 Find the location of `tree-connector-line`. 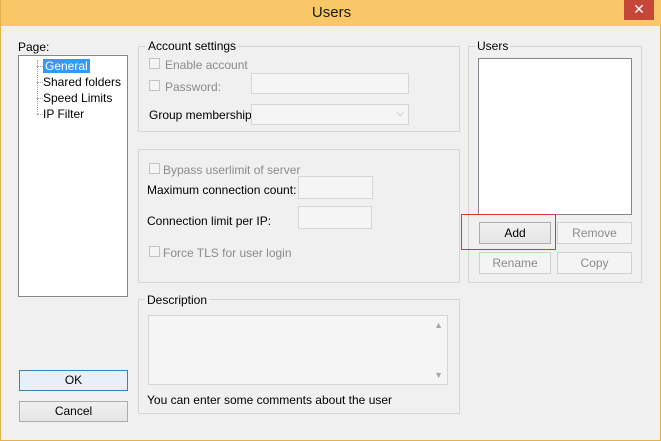

tree-connector-line is located at coordinates (37, 87).